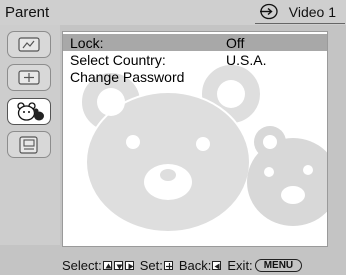  I want to click on sound-icon, so click(29, 77).